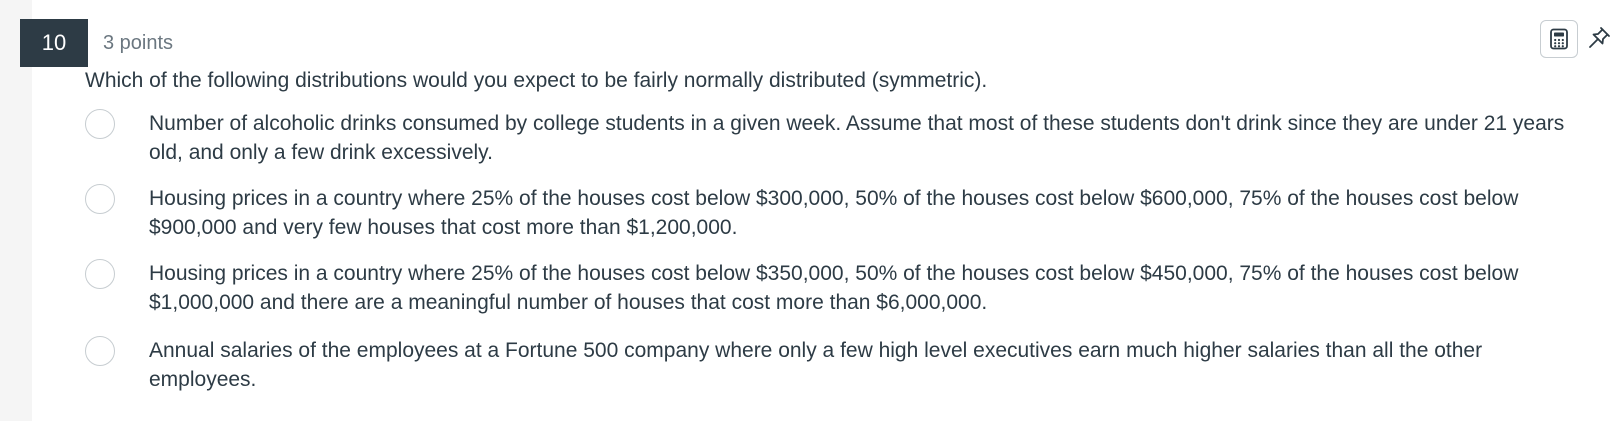 The height and width of the screenshot is (421, 1616). I want to click on calculator-button, so click(1559, 39).